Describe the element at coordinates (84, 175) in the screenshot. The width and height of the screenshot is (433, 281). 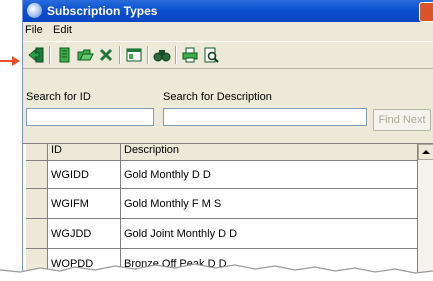
I see `table-cell-id: WGIDD` at that location.